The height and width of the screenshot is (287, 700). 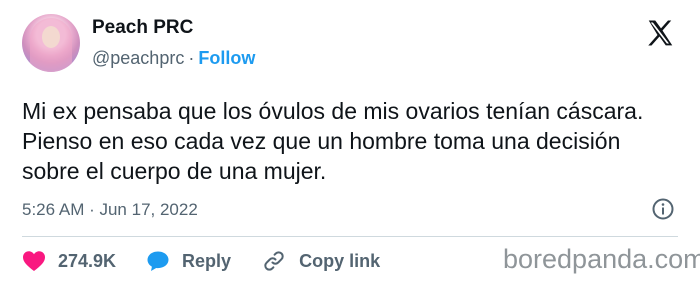 I want to click on copy-link-button: Copy link, so click(x=320, y=261).